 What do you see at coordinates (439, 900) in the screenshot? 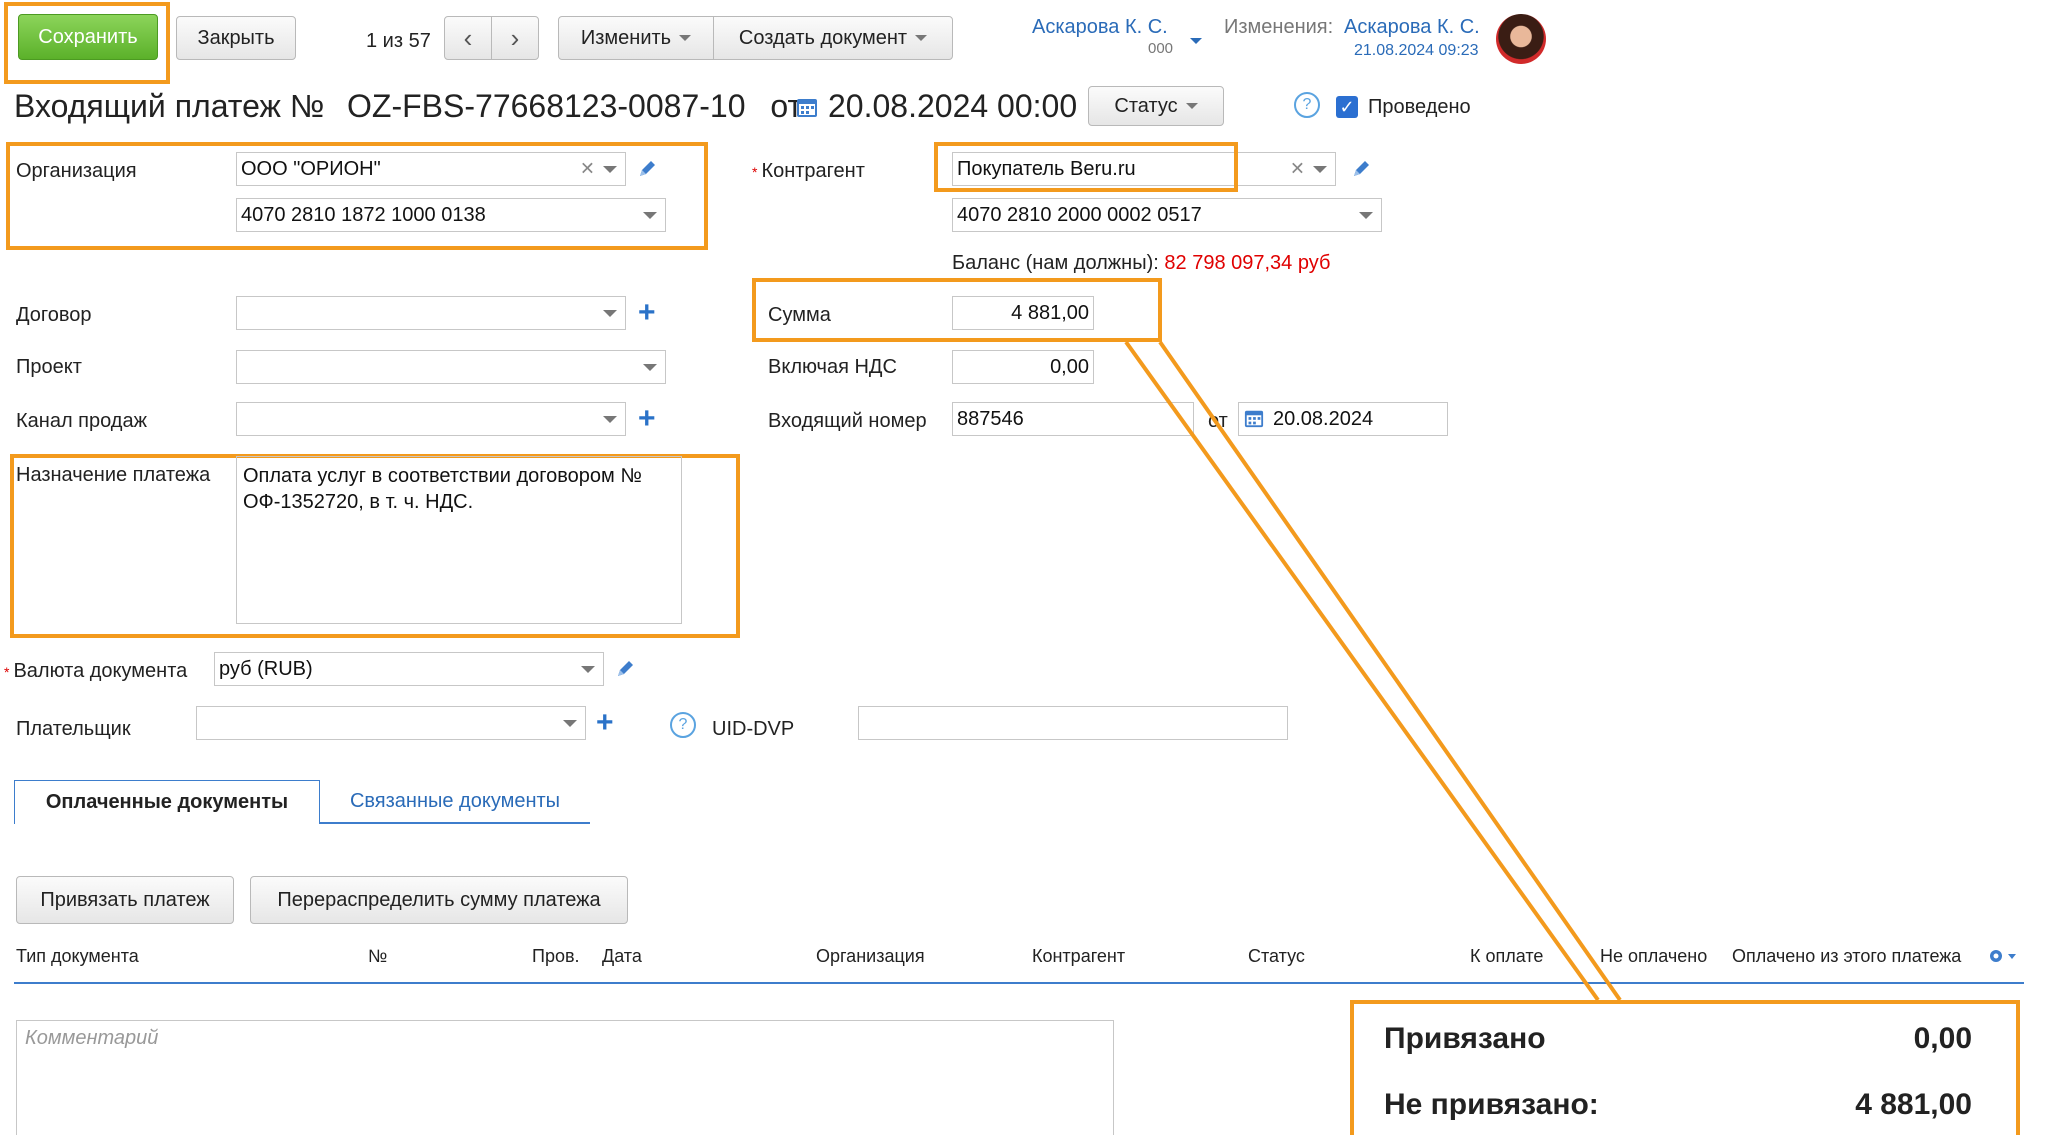
I see `redistribute-button: Перераспределить сумму платежа` at bounding box center [439, 900].